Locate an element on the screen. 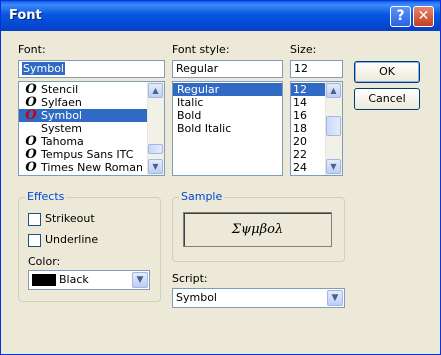 The image size is (441, 355). font-list-item: O Times New Roman is located at coordinates (91, 167).